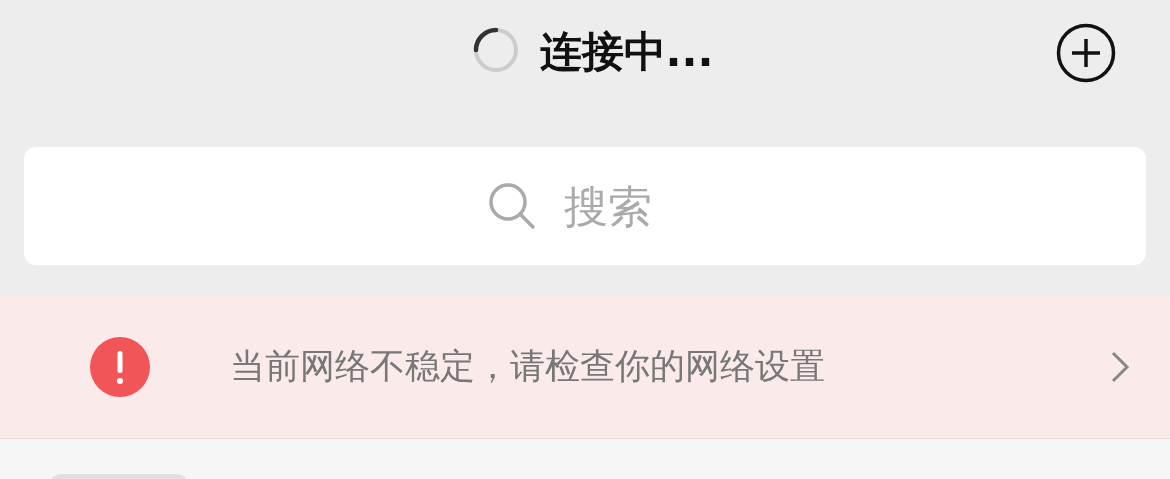  Describe the element at coordinates (120, 366) in the screenshot. I see `warning-icon` at that location.